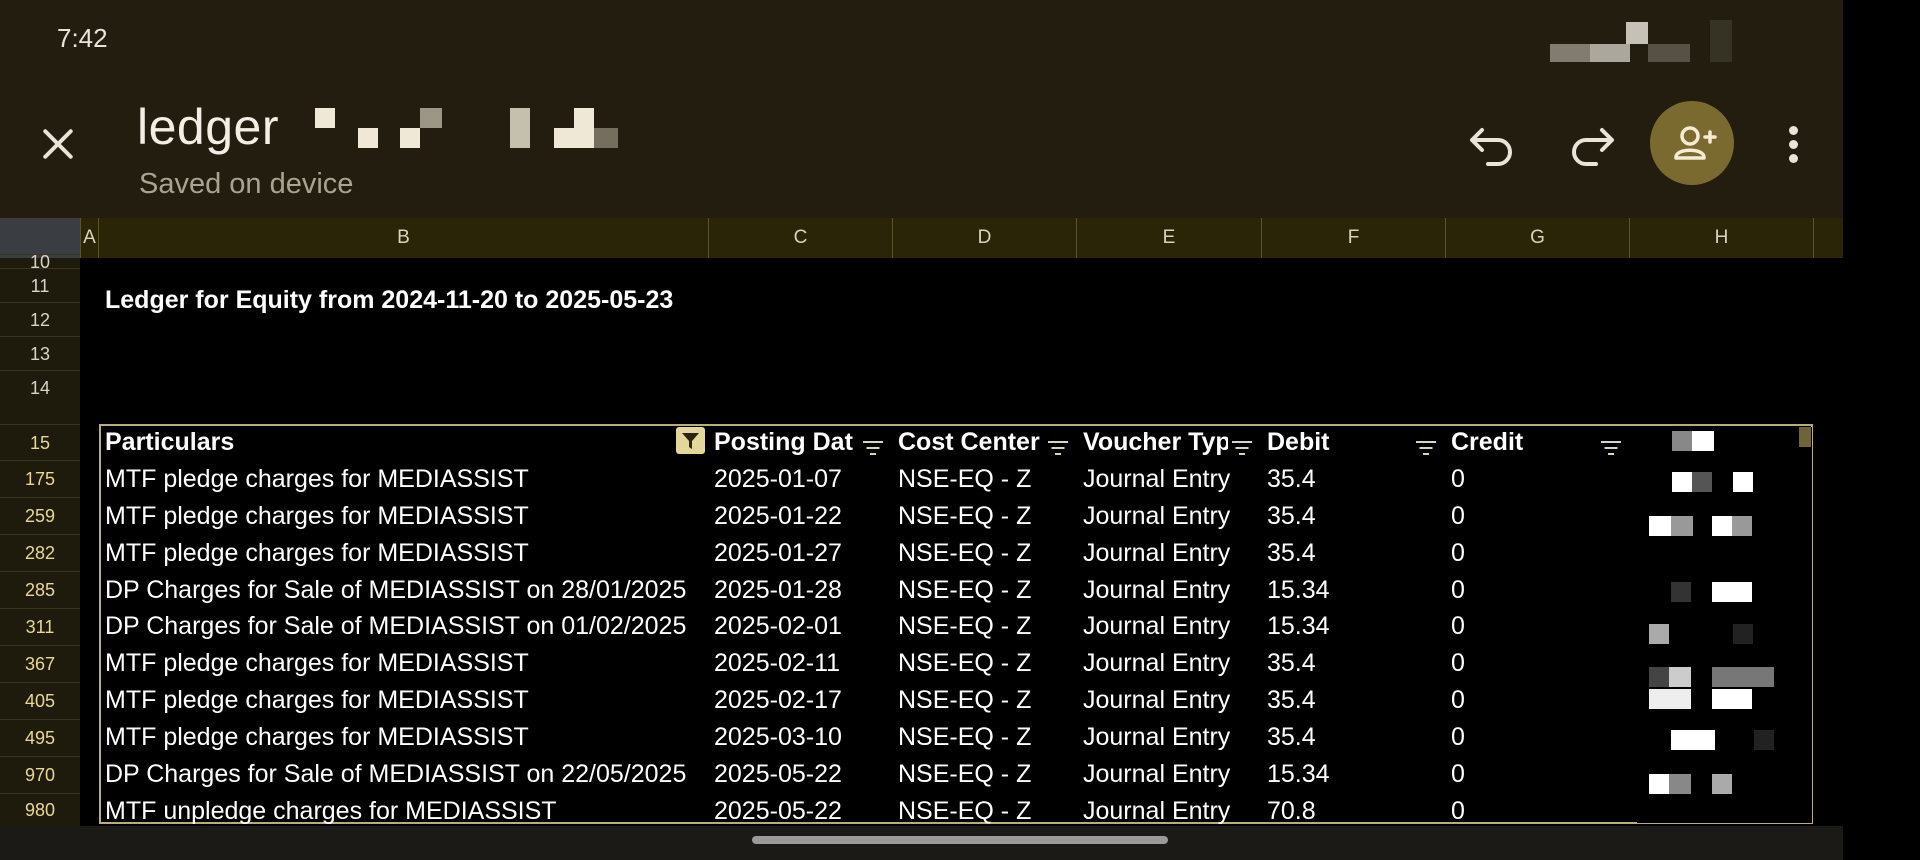  Describe the element at coordinates (403, 238) in the screenshot. I see `column-header-b: B` at that location.